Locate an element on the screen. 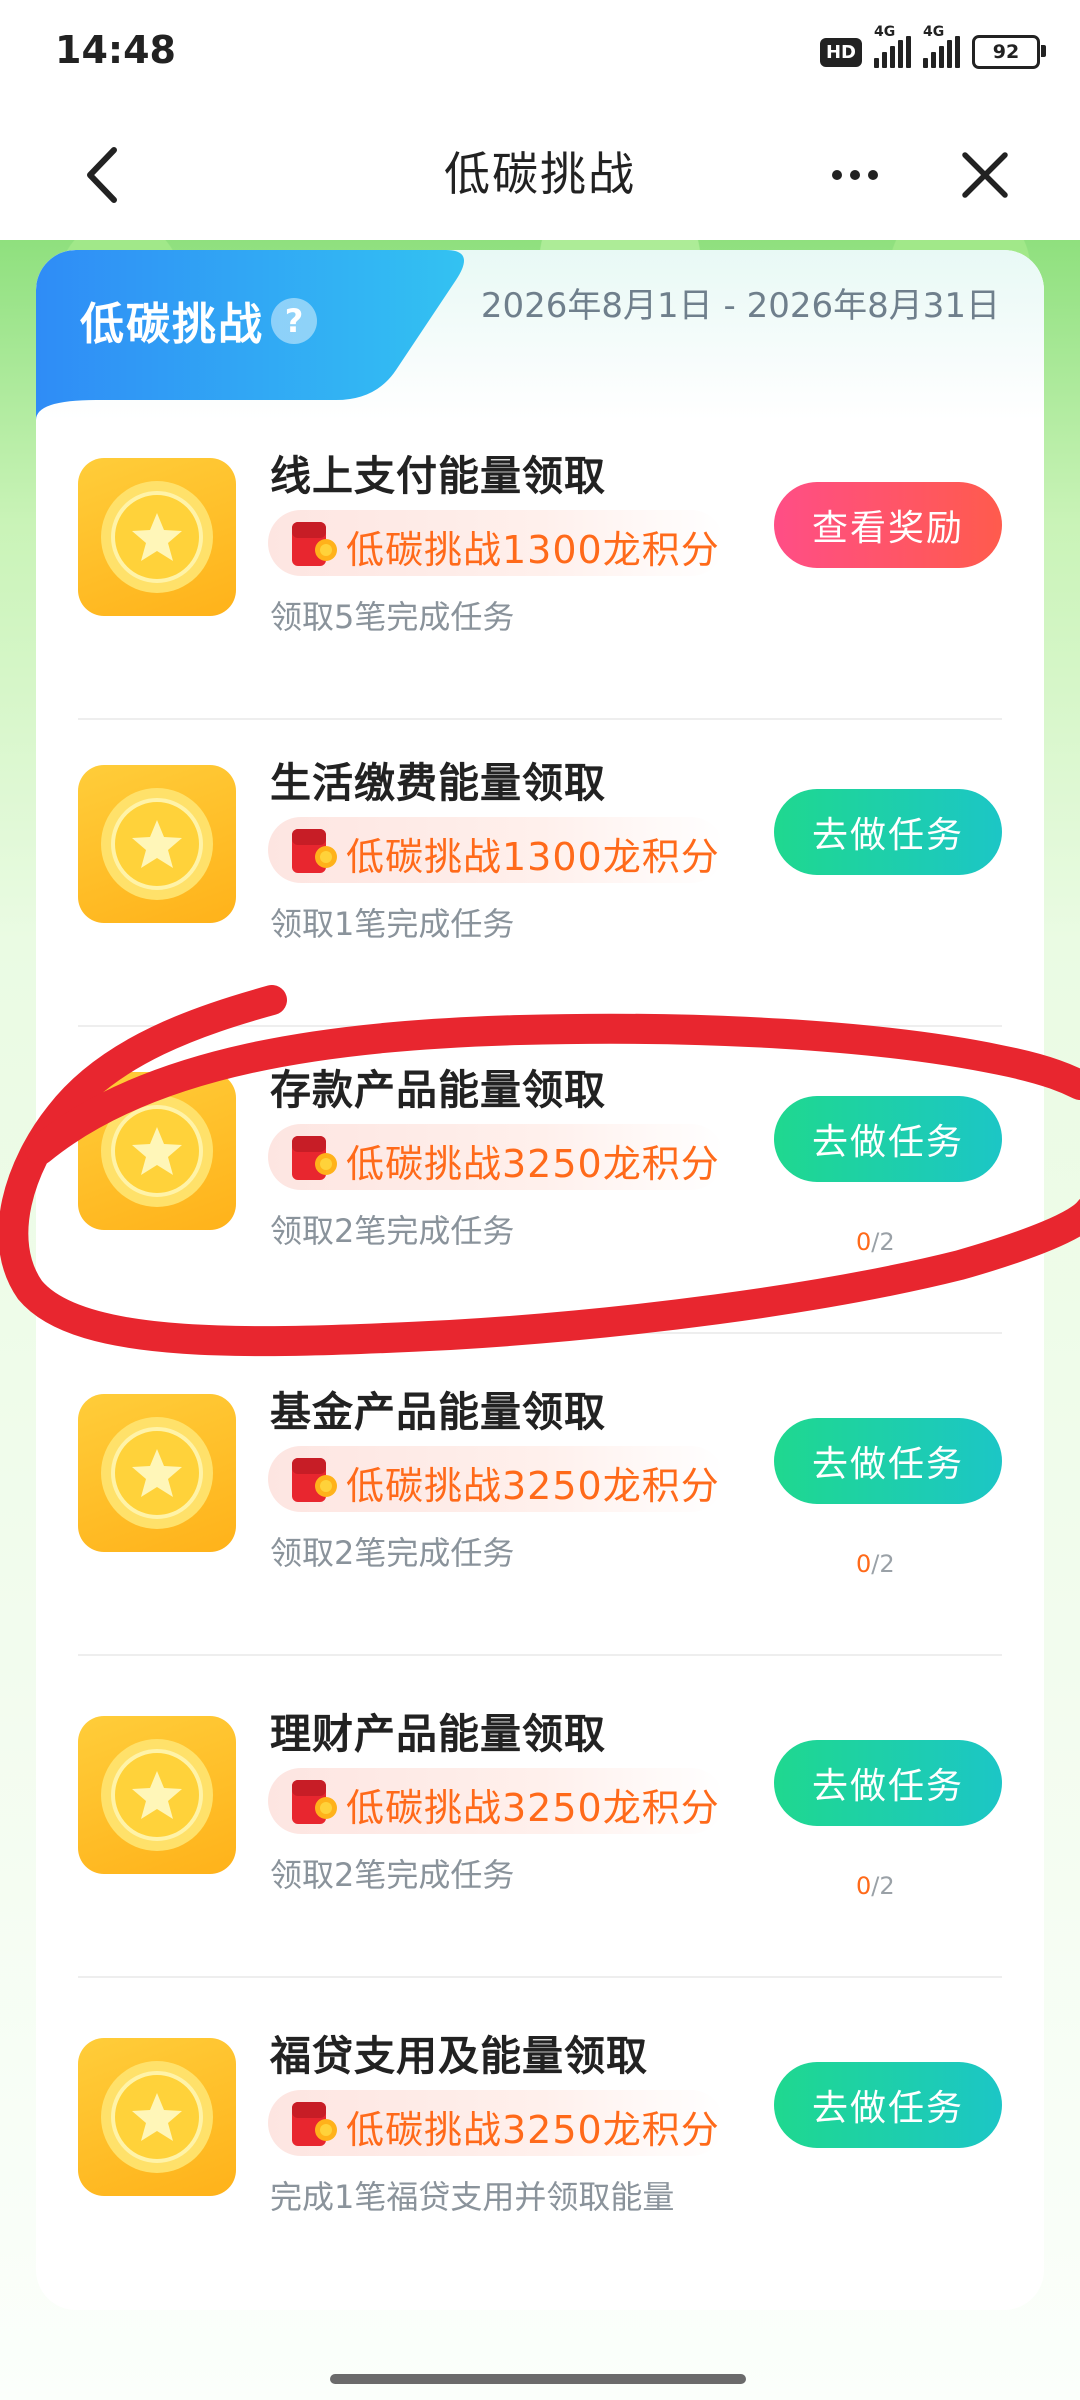 The width and height of the screenshot is (1080, 2400). page-title: 低碳挑战 is located at coordinates (540, 174).